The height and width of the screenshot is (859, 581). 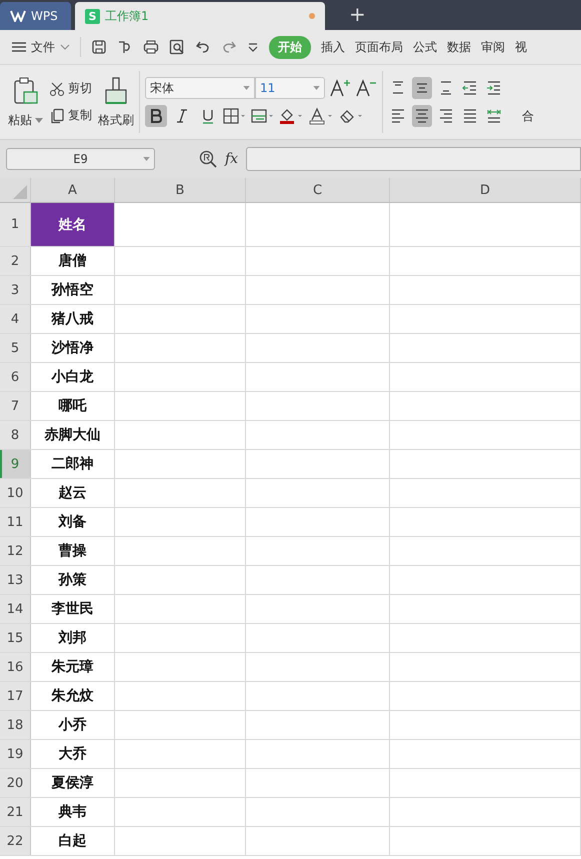 I want to click on row-header: 12, so click(x=15, y=551).